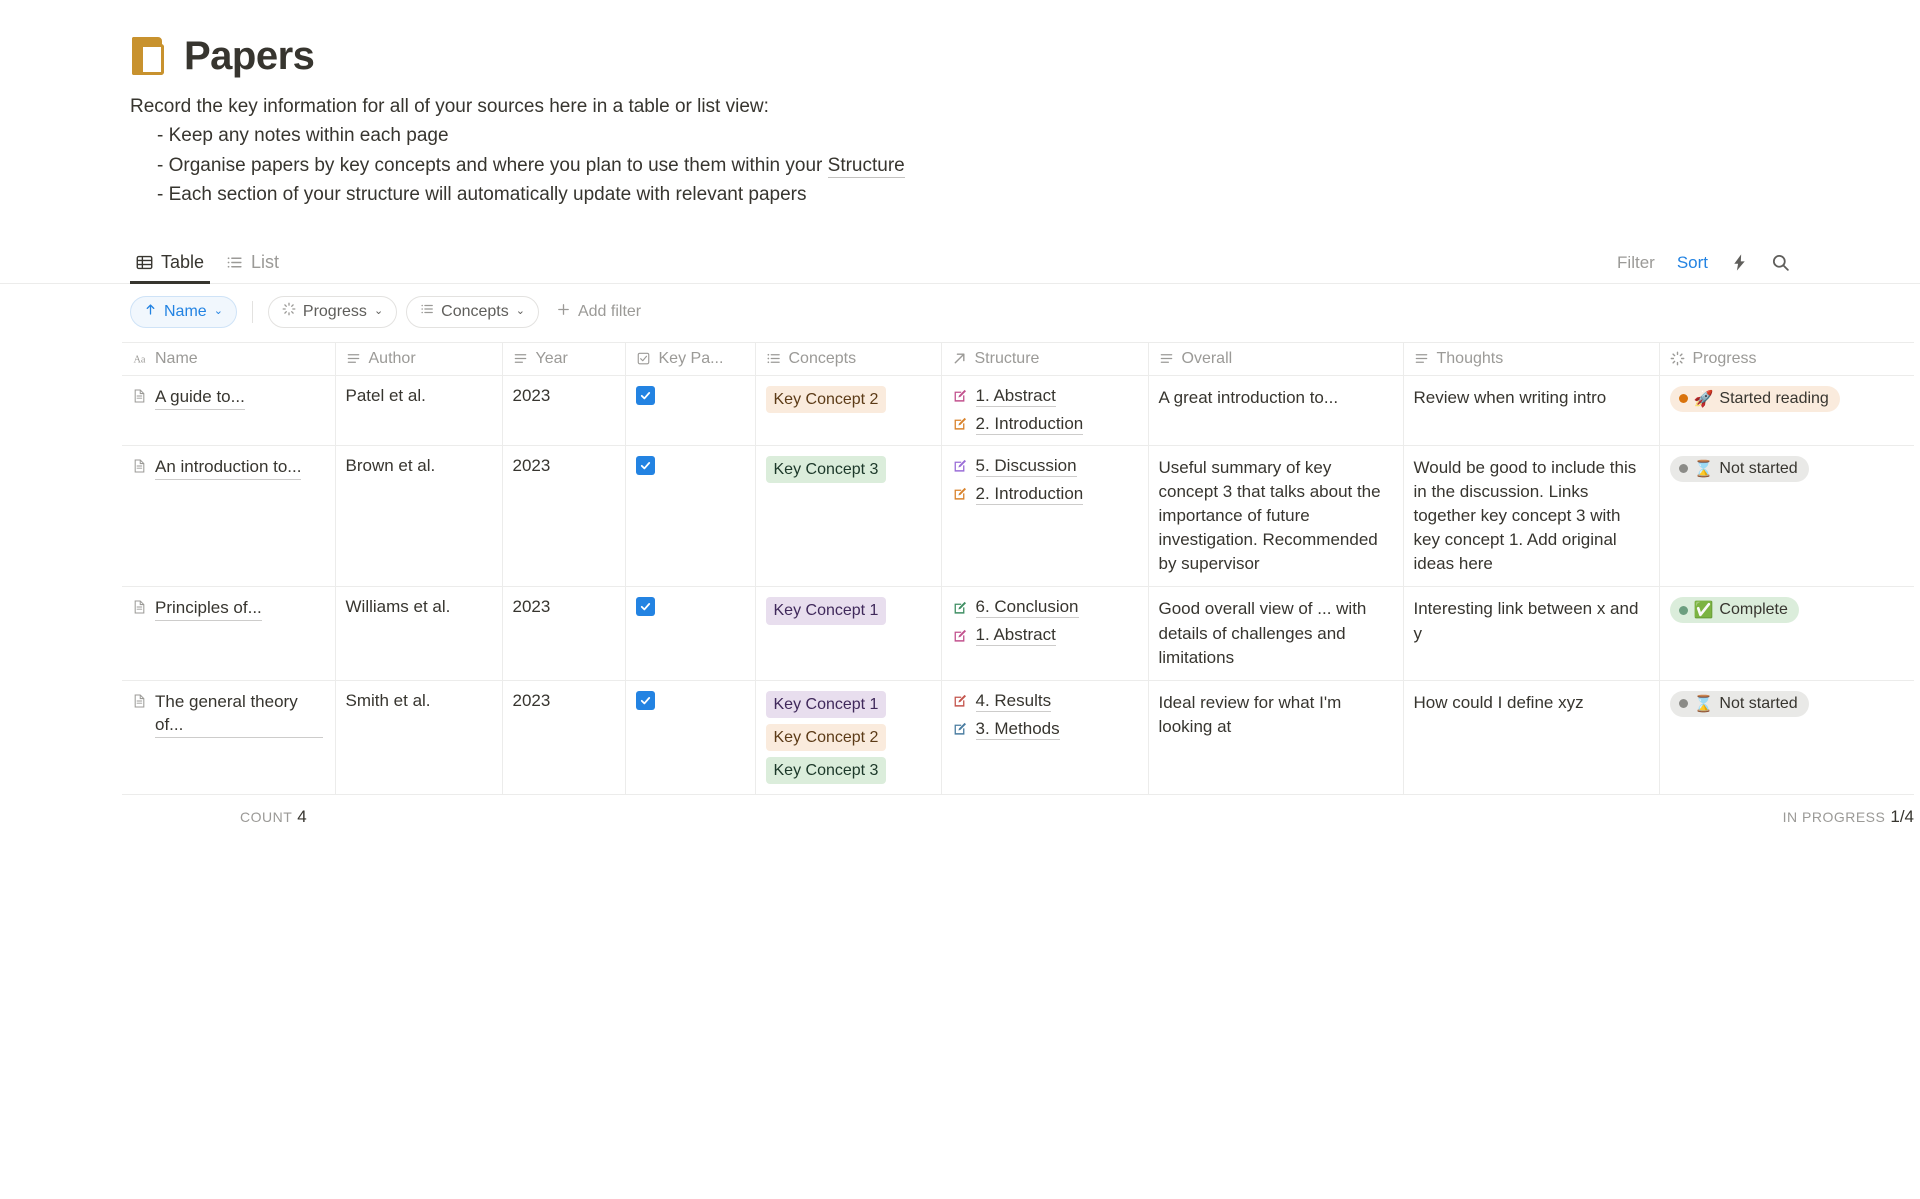  What do you see at coordinates (643, 358) in the screenshot?
I see `checkbox-icon` at bounding box center [643, 358].